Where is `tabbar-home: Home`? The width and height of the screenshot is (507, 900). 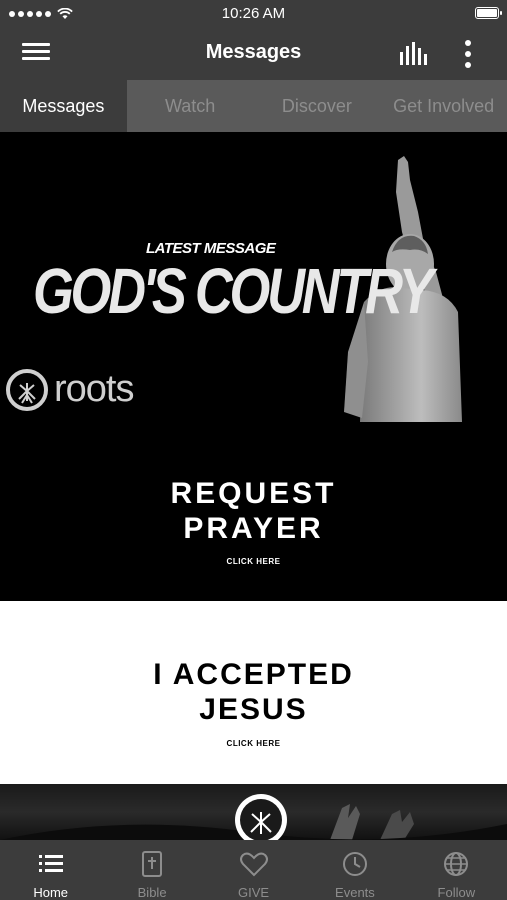 tabbar-home: Home is located at coordinates (50, 870).